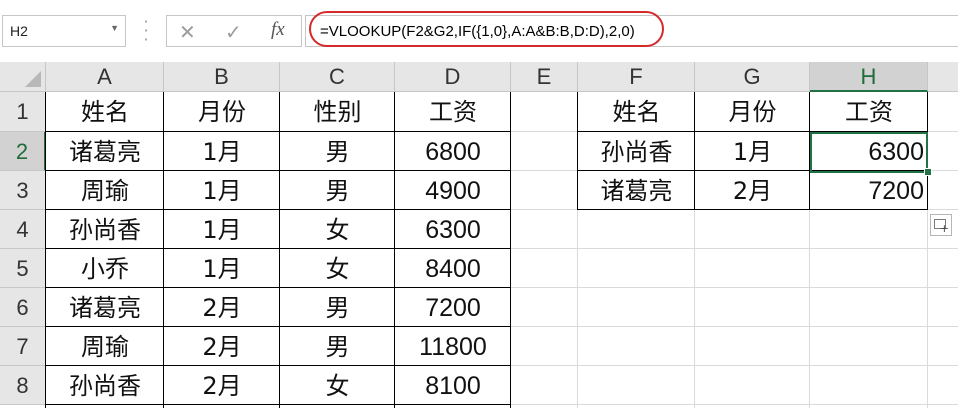  Describe the element at coordinates (928, 172) in the screenshot. I see `fill-handle` at that location.